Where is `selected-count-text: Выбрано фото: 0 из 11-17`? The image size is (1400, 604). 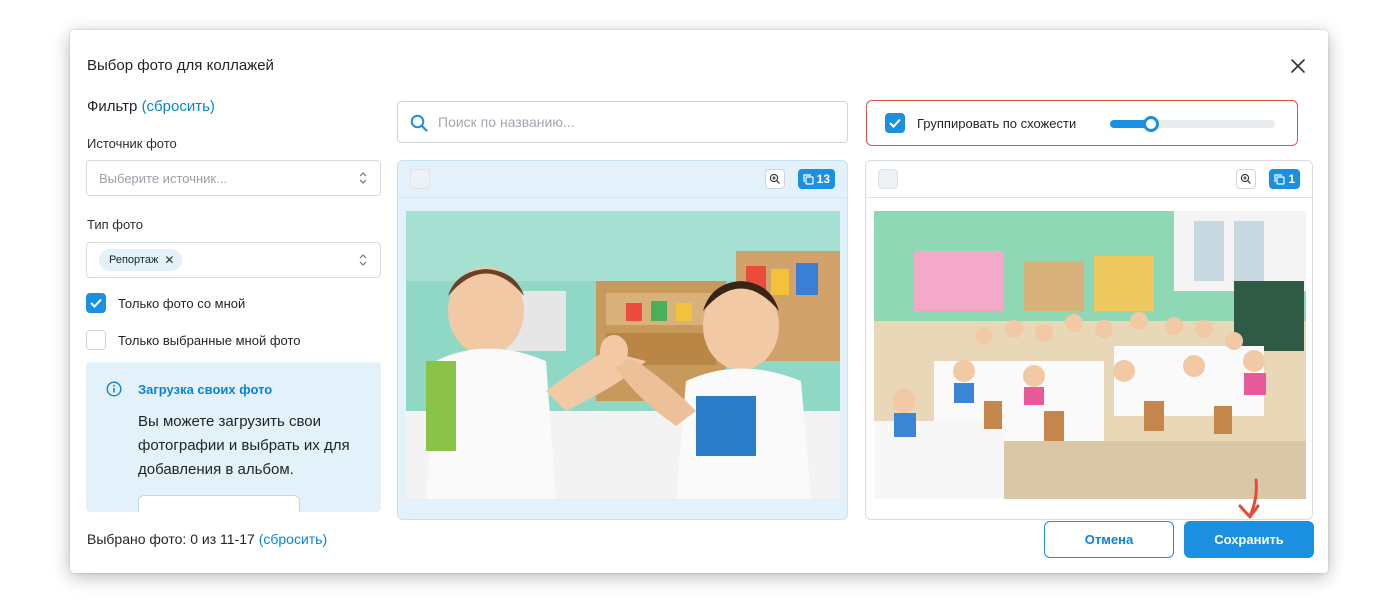 selected-count-text: Выбрано фото: 0 из 11-17 is located at coordinates (171, 539).